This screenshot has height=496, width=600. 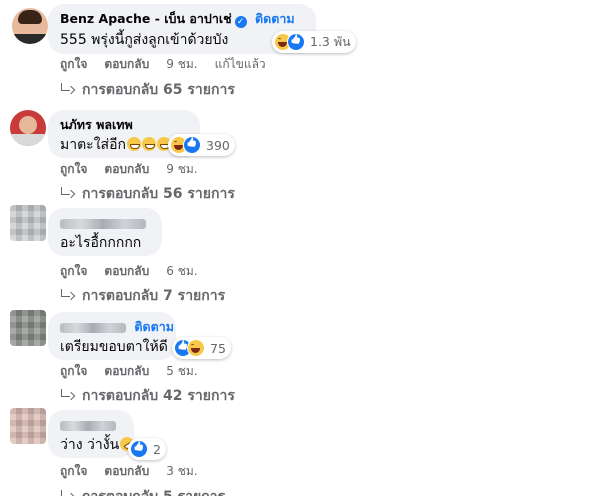 I want to click on reaction-summary: 1.3 พัน, so click(x=314, y=42).